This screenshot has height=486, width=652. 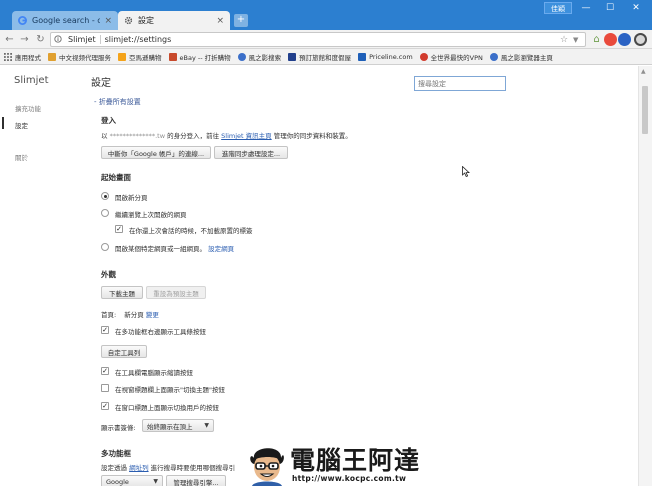 What do you see at coordinates (565, 40) in the screenshot?
I see `bookmark-star-icon: ☆` at bounding box center [565, 40].